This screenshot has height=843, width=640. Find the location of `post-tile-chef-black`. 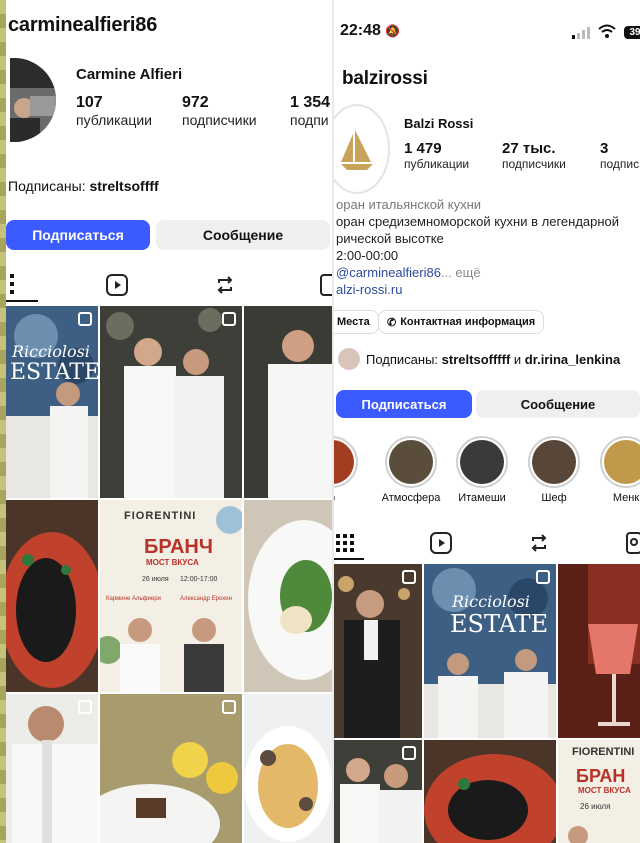

post-tile-chef-black is located at coordinates (378, 651).